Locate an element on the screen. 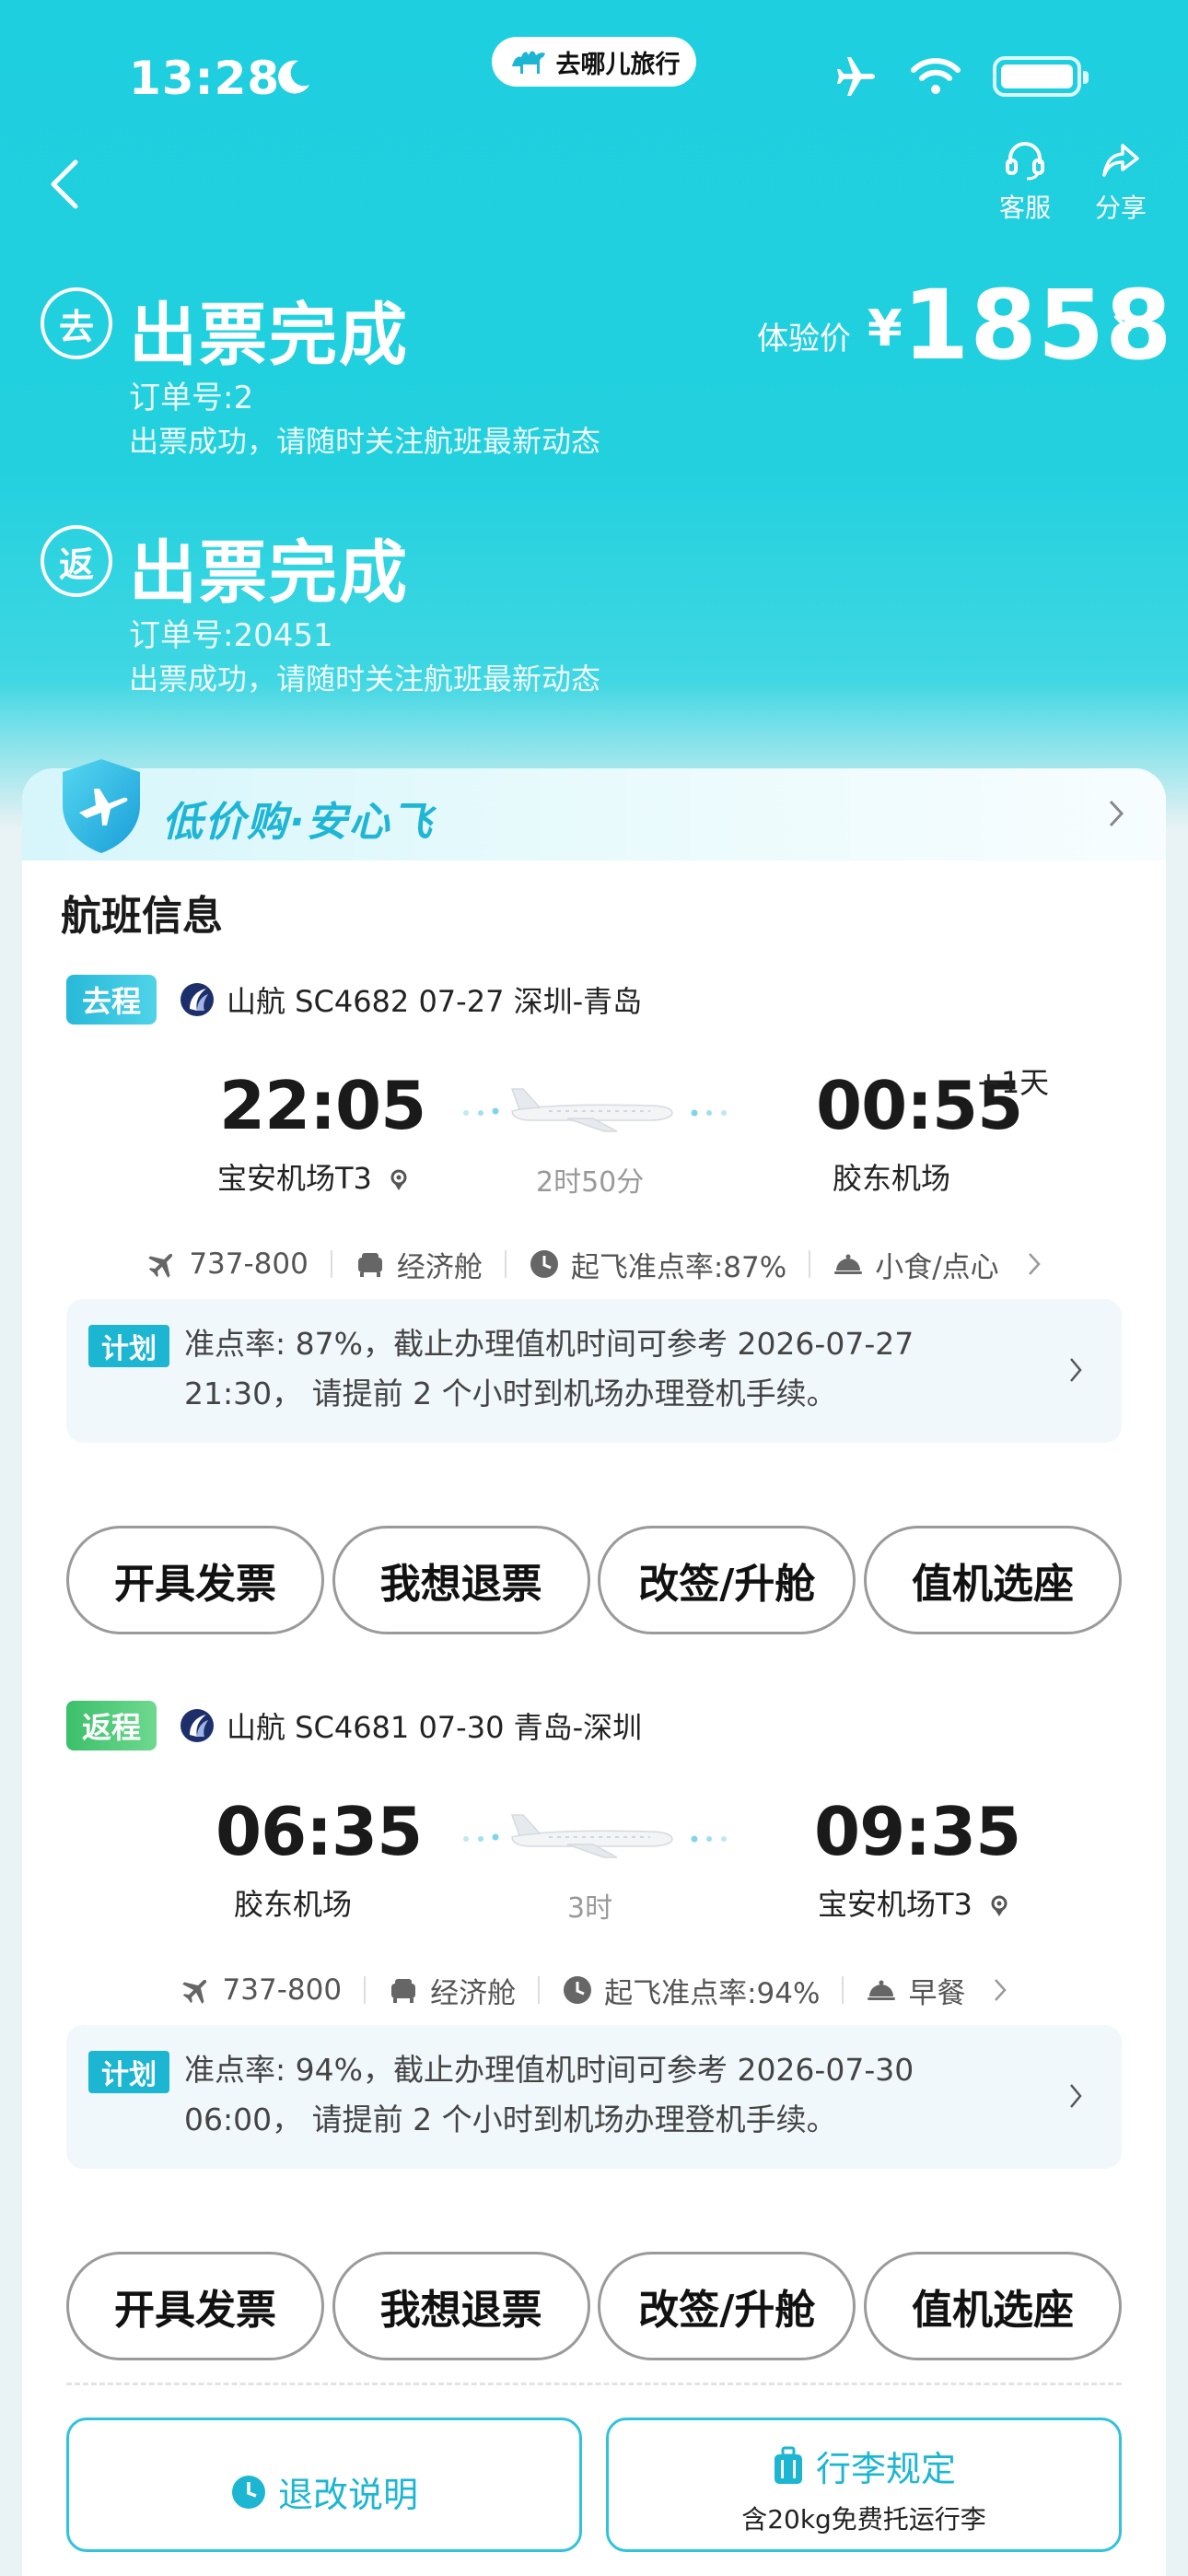  battery-icon is located at coordinates (1041, 76).